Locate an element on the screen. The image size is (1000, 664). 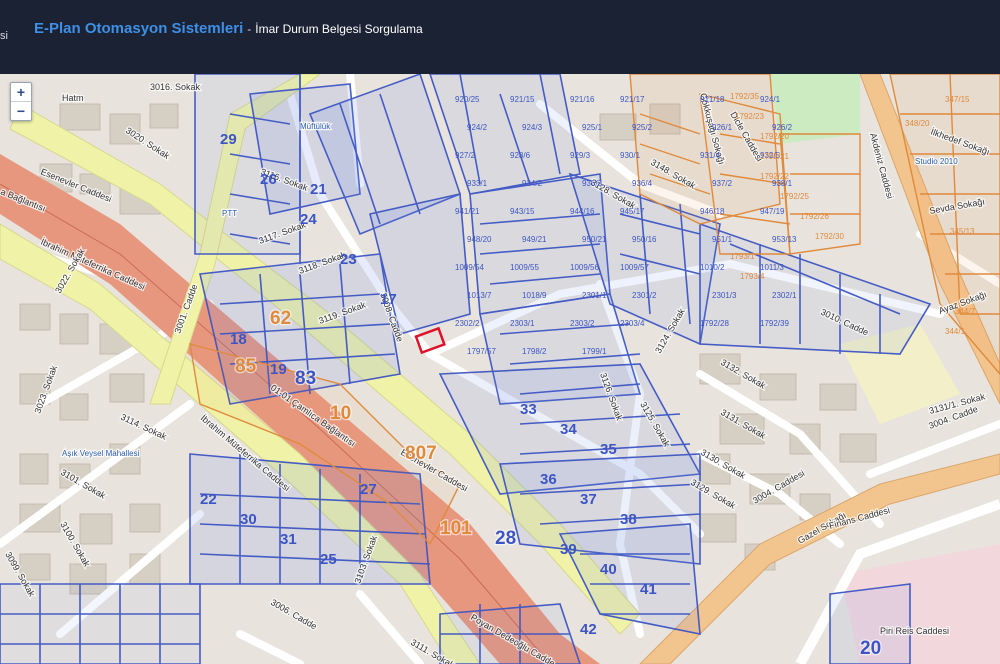
parcel-id: 946/18 is located at coordinates (712, 211).